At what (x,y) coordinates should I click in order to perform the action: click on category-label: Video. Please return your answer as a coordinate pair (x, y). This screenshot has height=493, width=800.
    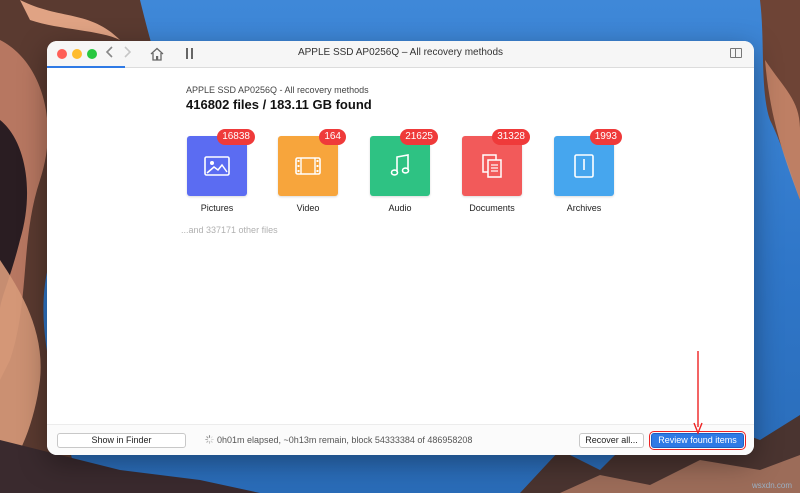
    Looking at the image, I should click on (308, 208).